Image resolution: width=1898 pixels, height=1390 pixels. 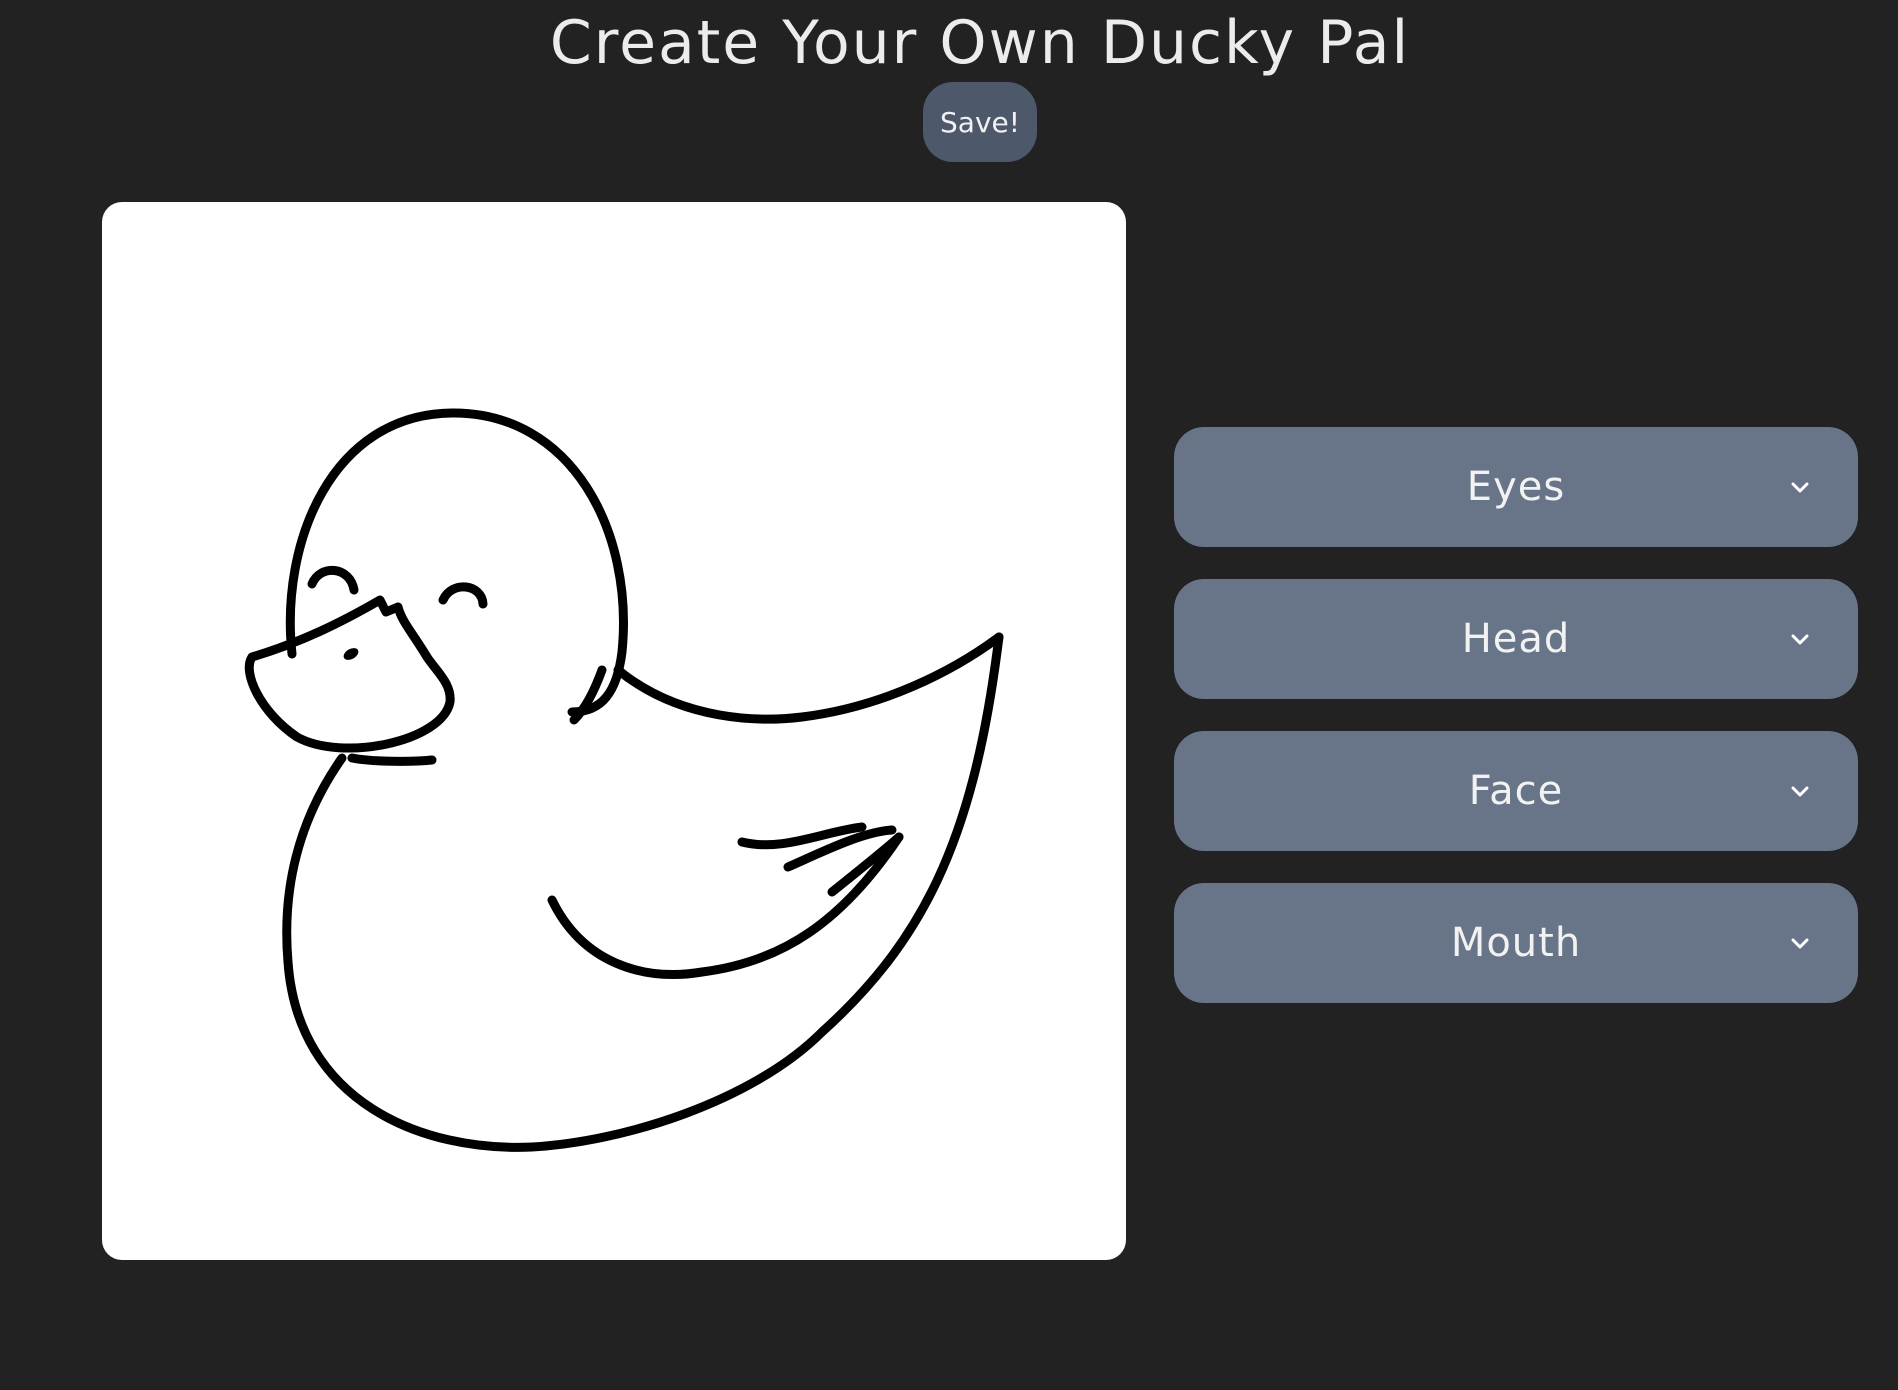 I want to click on duck-wing, so click(x=725, y=905).